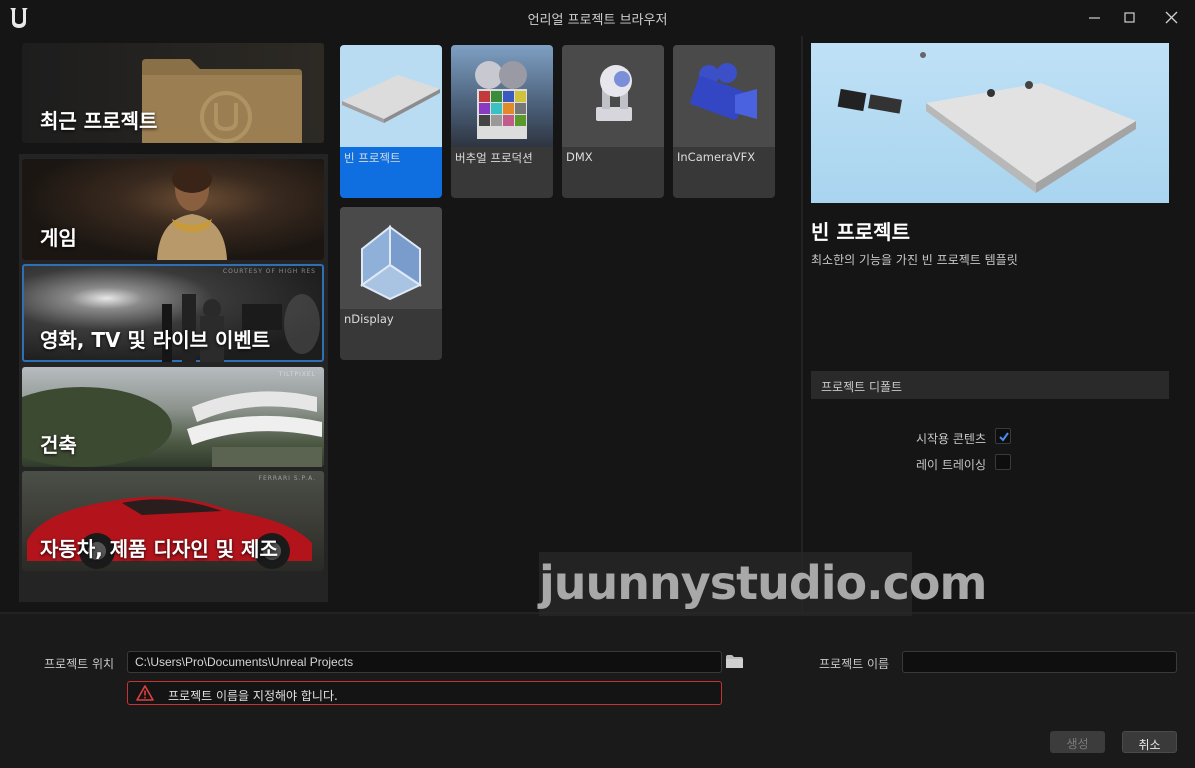 The height and width of the screenshot is (768, 1195). I want to click on project-location-input: C:\Users\Pro\Documents\Unreal Projects, so click(424, 662).